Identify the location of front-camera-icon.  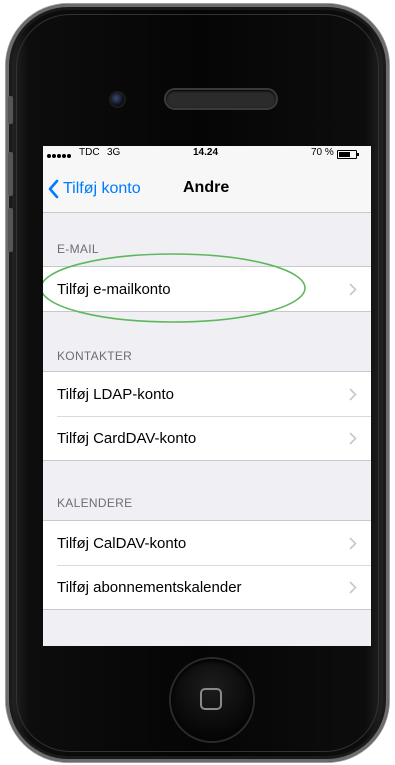
(117, 99).